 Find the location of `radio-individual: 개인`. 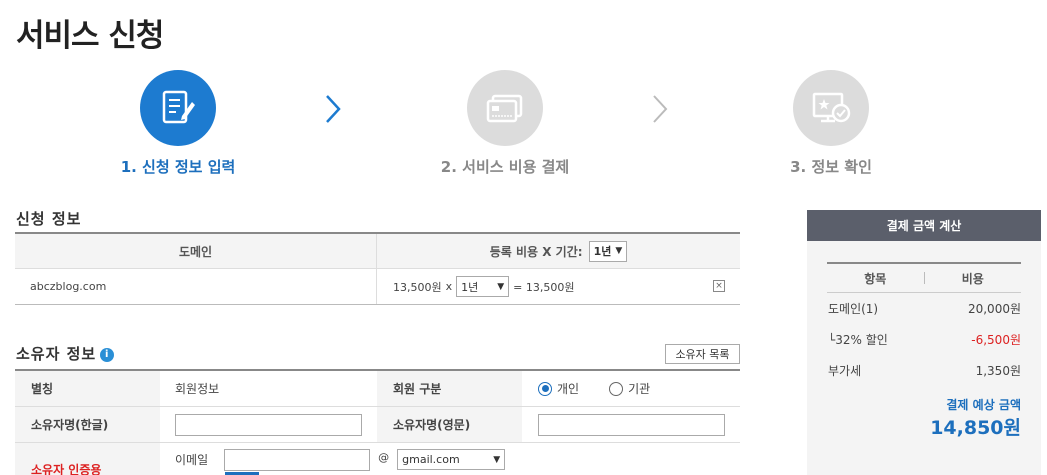

radio-individual: 개인 is located at coordinates (558, 388).